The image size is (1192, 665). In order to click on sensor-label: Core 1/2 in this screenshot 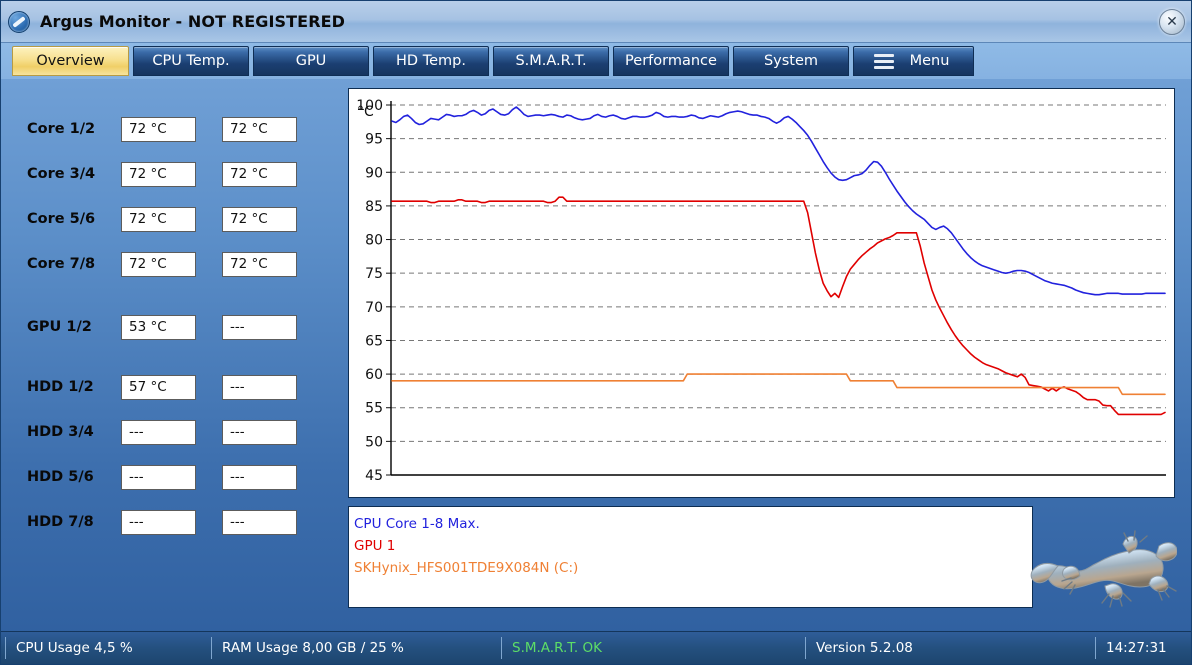, I will do `click(61, 129)`.